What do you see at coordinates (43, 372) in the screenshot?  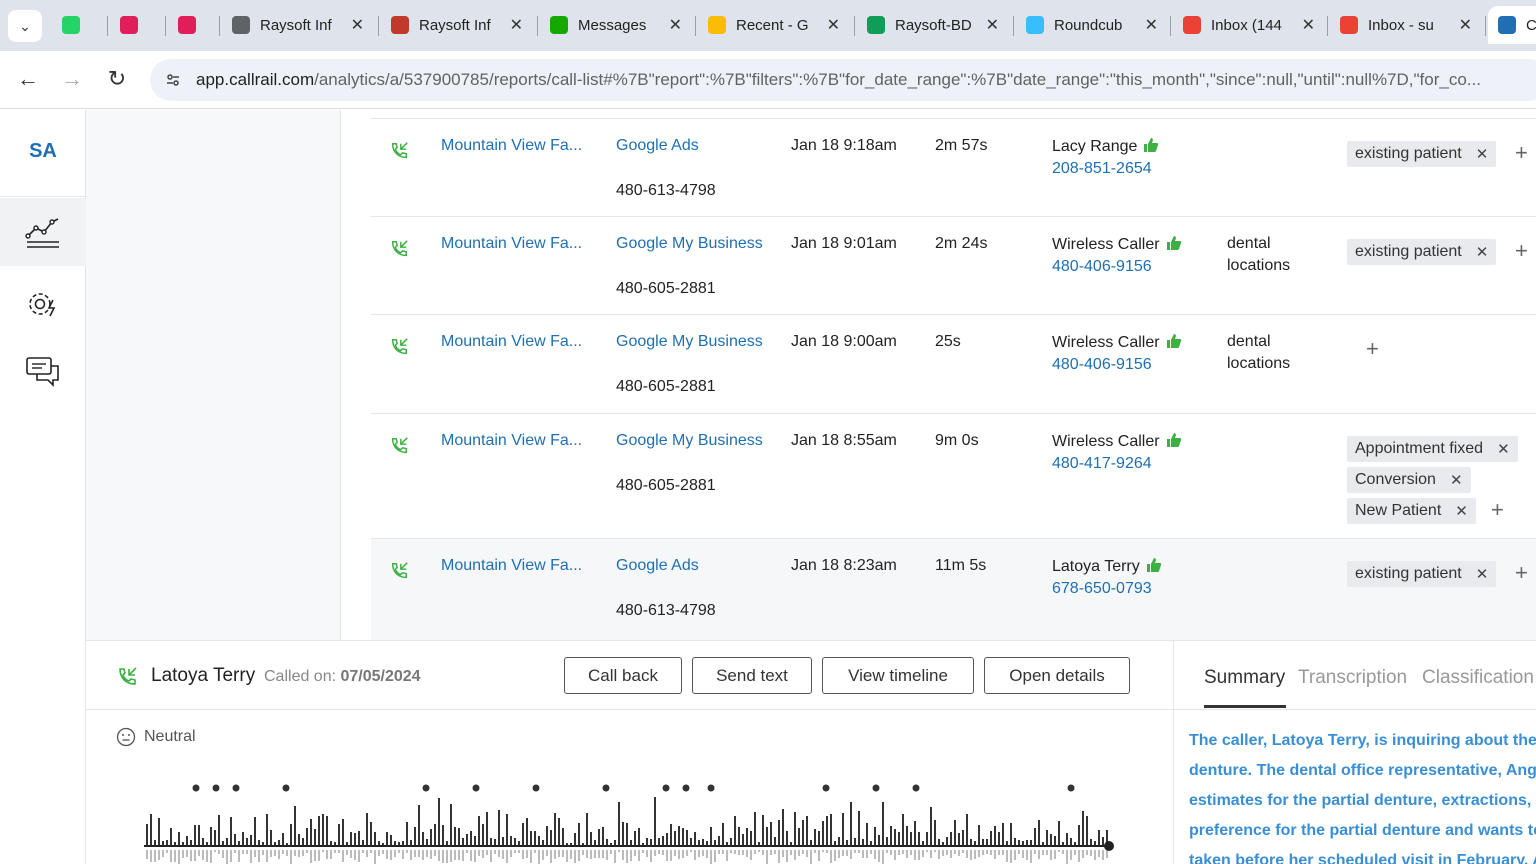 I see `sidebar-item-conversations` at bounding box center [43, 372].